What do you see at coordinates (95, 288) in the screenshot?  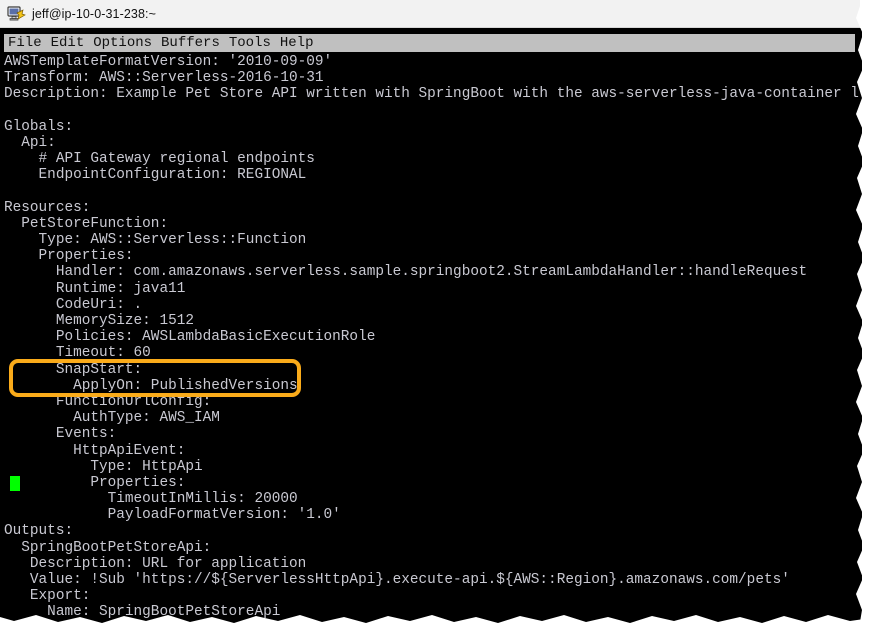 I see `code-line: Runtime: java11` at bounding box center [95, 288].